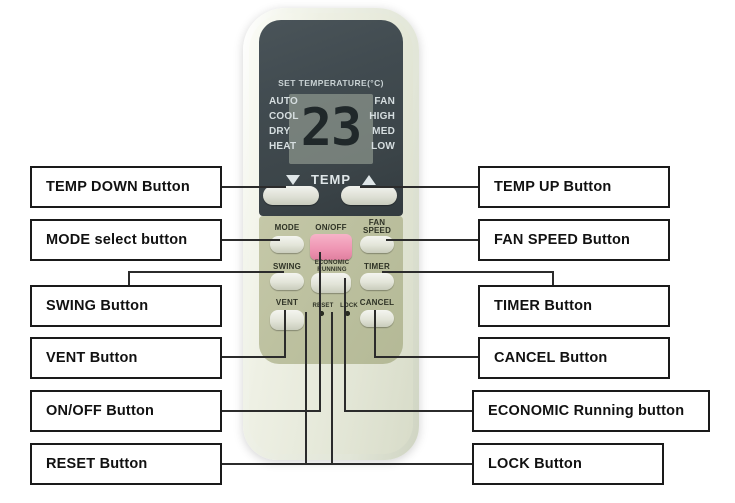 Image resolution: width=735 pixels, height=503 pixels. Describe the element at coordinates (369, 179) in the screenshot. I see `triangle-up-icon` at that location.